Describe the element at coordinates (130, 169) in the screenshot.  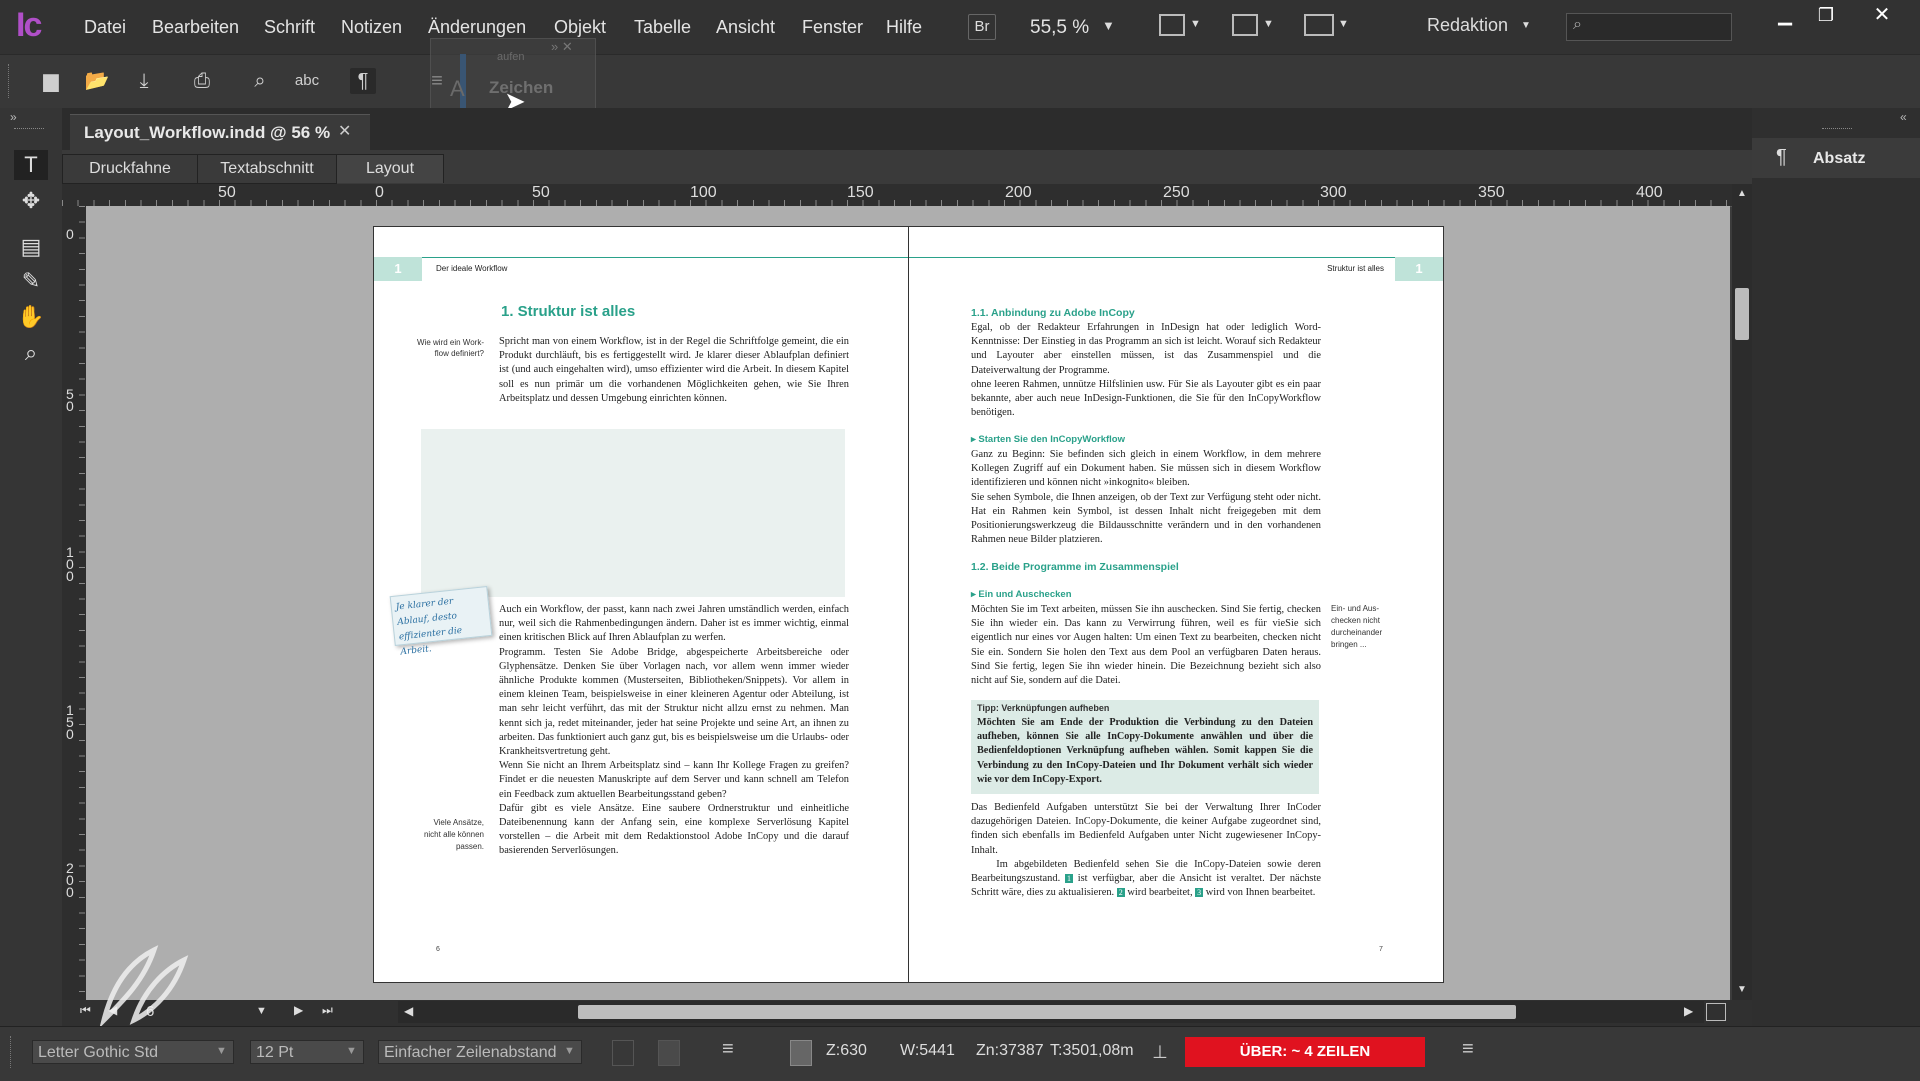
I see `tab-druckfahne: Druckfahne` at that location.